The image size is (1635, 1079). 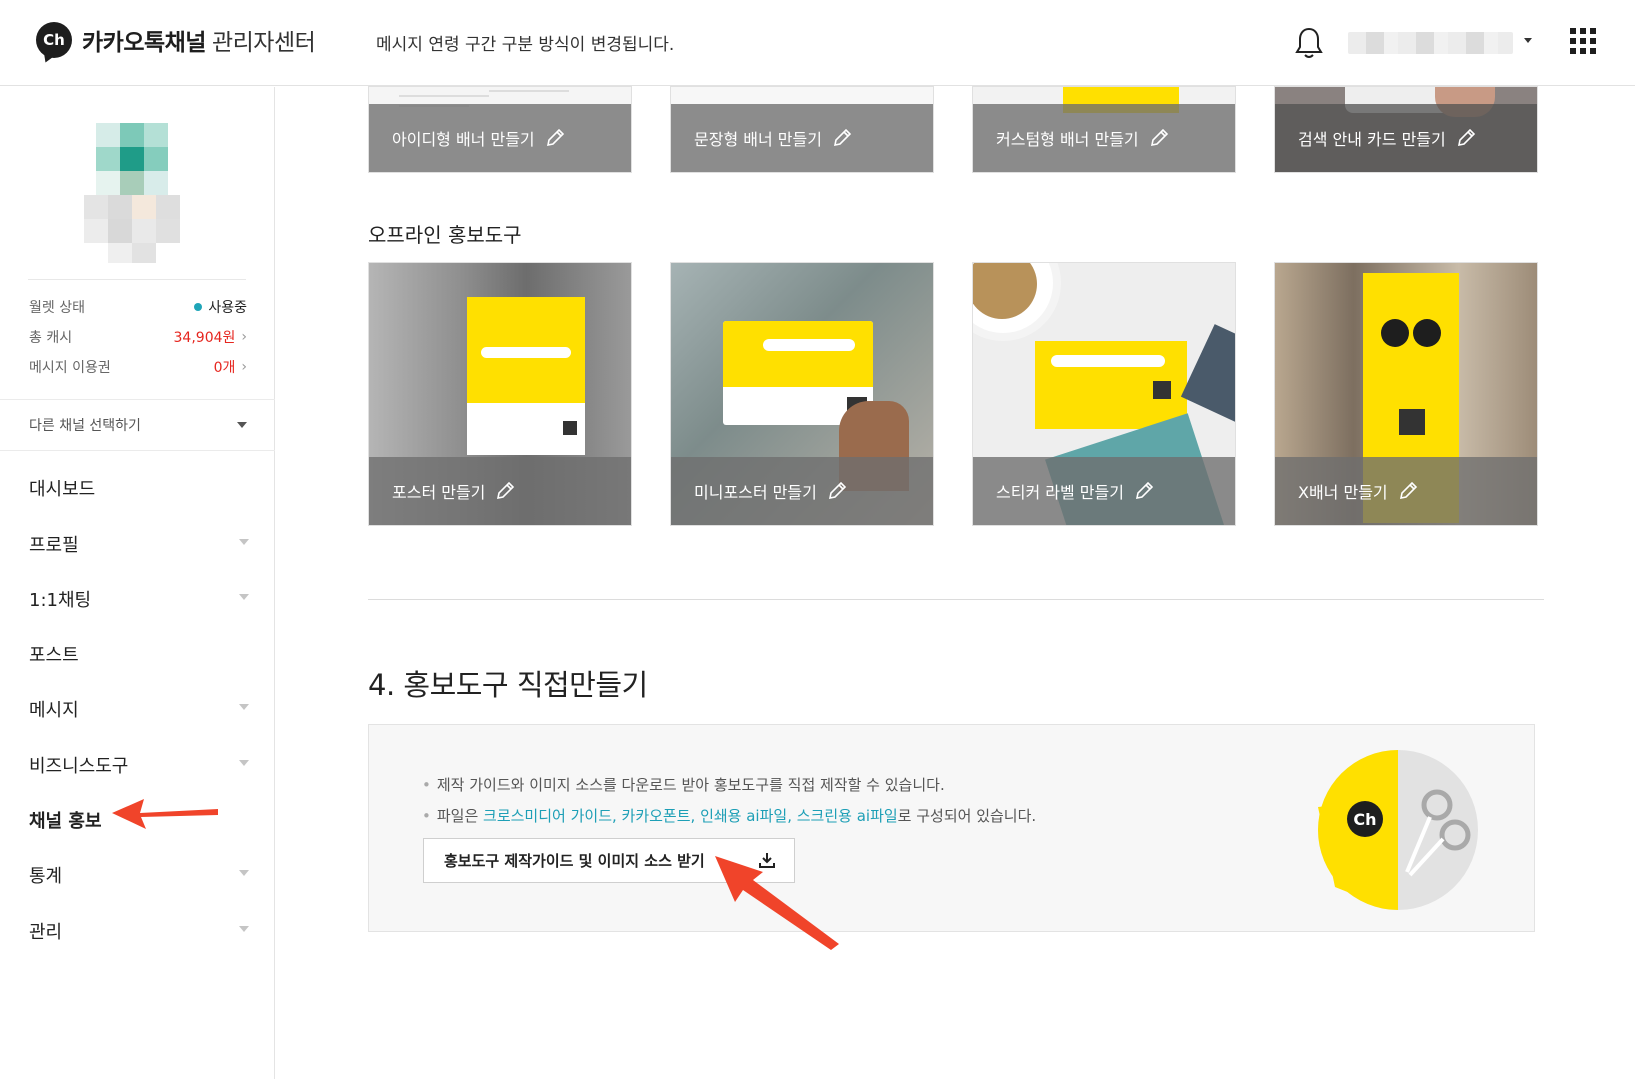 What do you see at coordinates (525, 42) in the screenshot?
I see `notice-text: 메시지 연령 구간 구분 방식이 변경됩니다.` at bounding box center [525, 42].